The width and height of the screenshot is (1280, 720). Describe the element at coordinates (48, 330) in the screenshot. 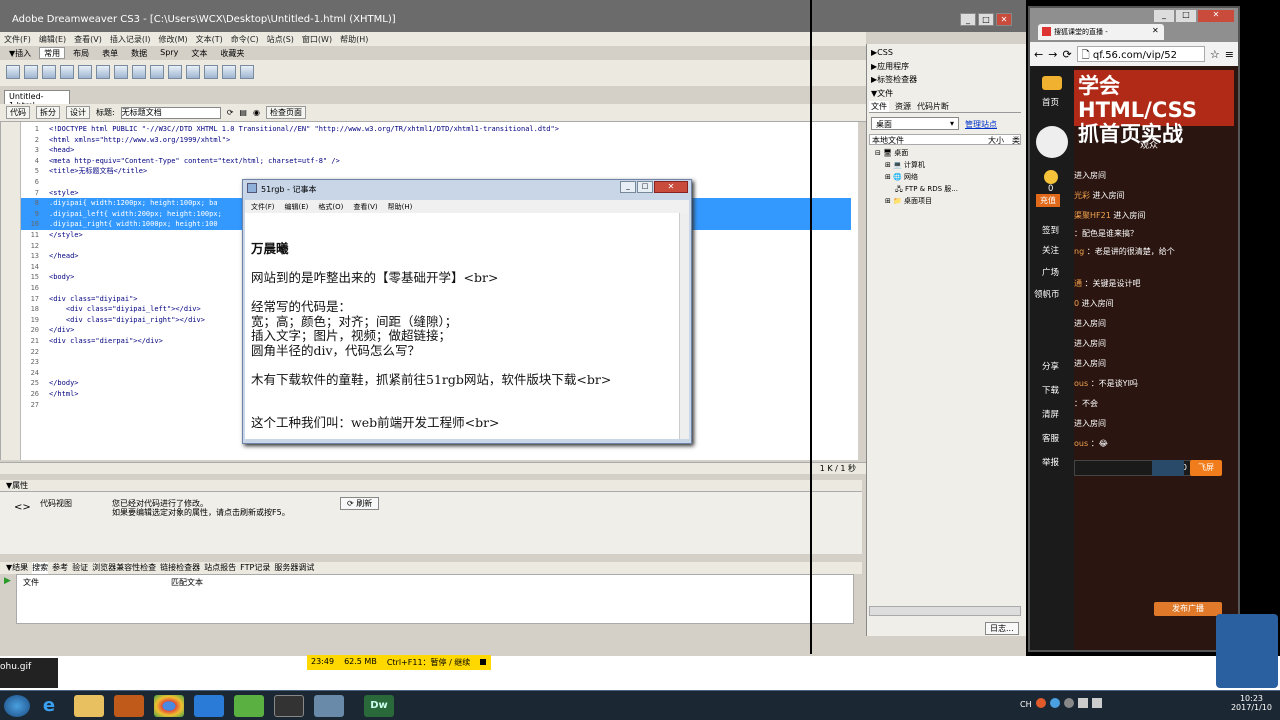

I see `code-line: 20 </div>` at that location.